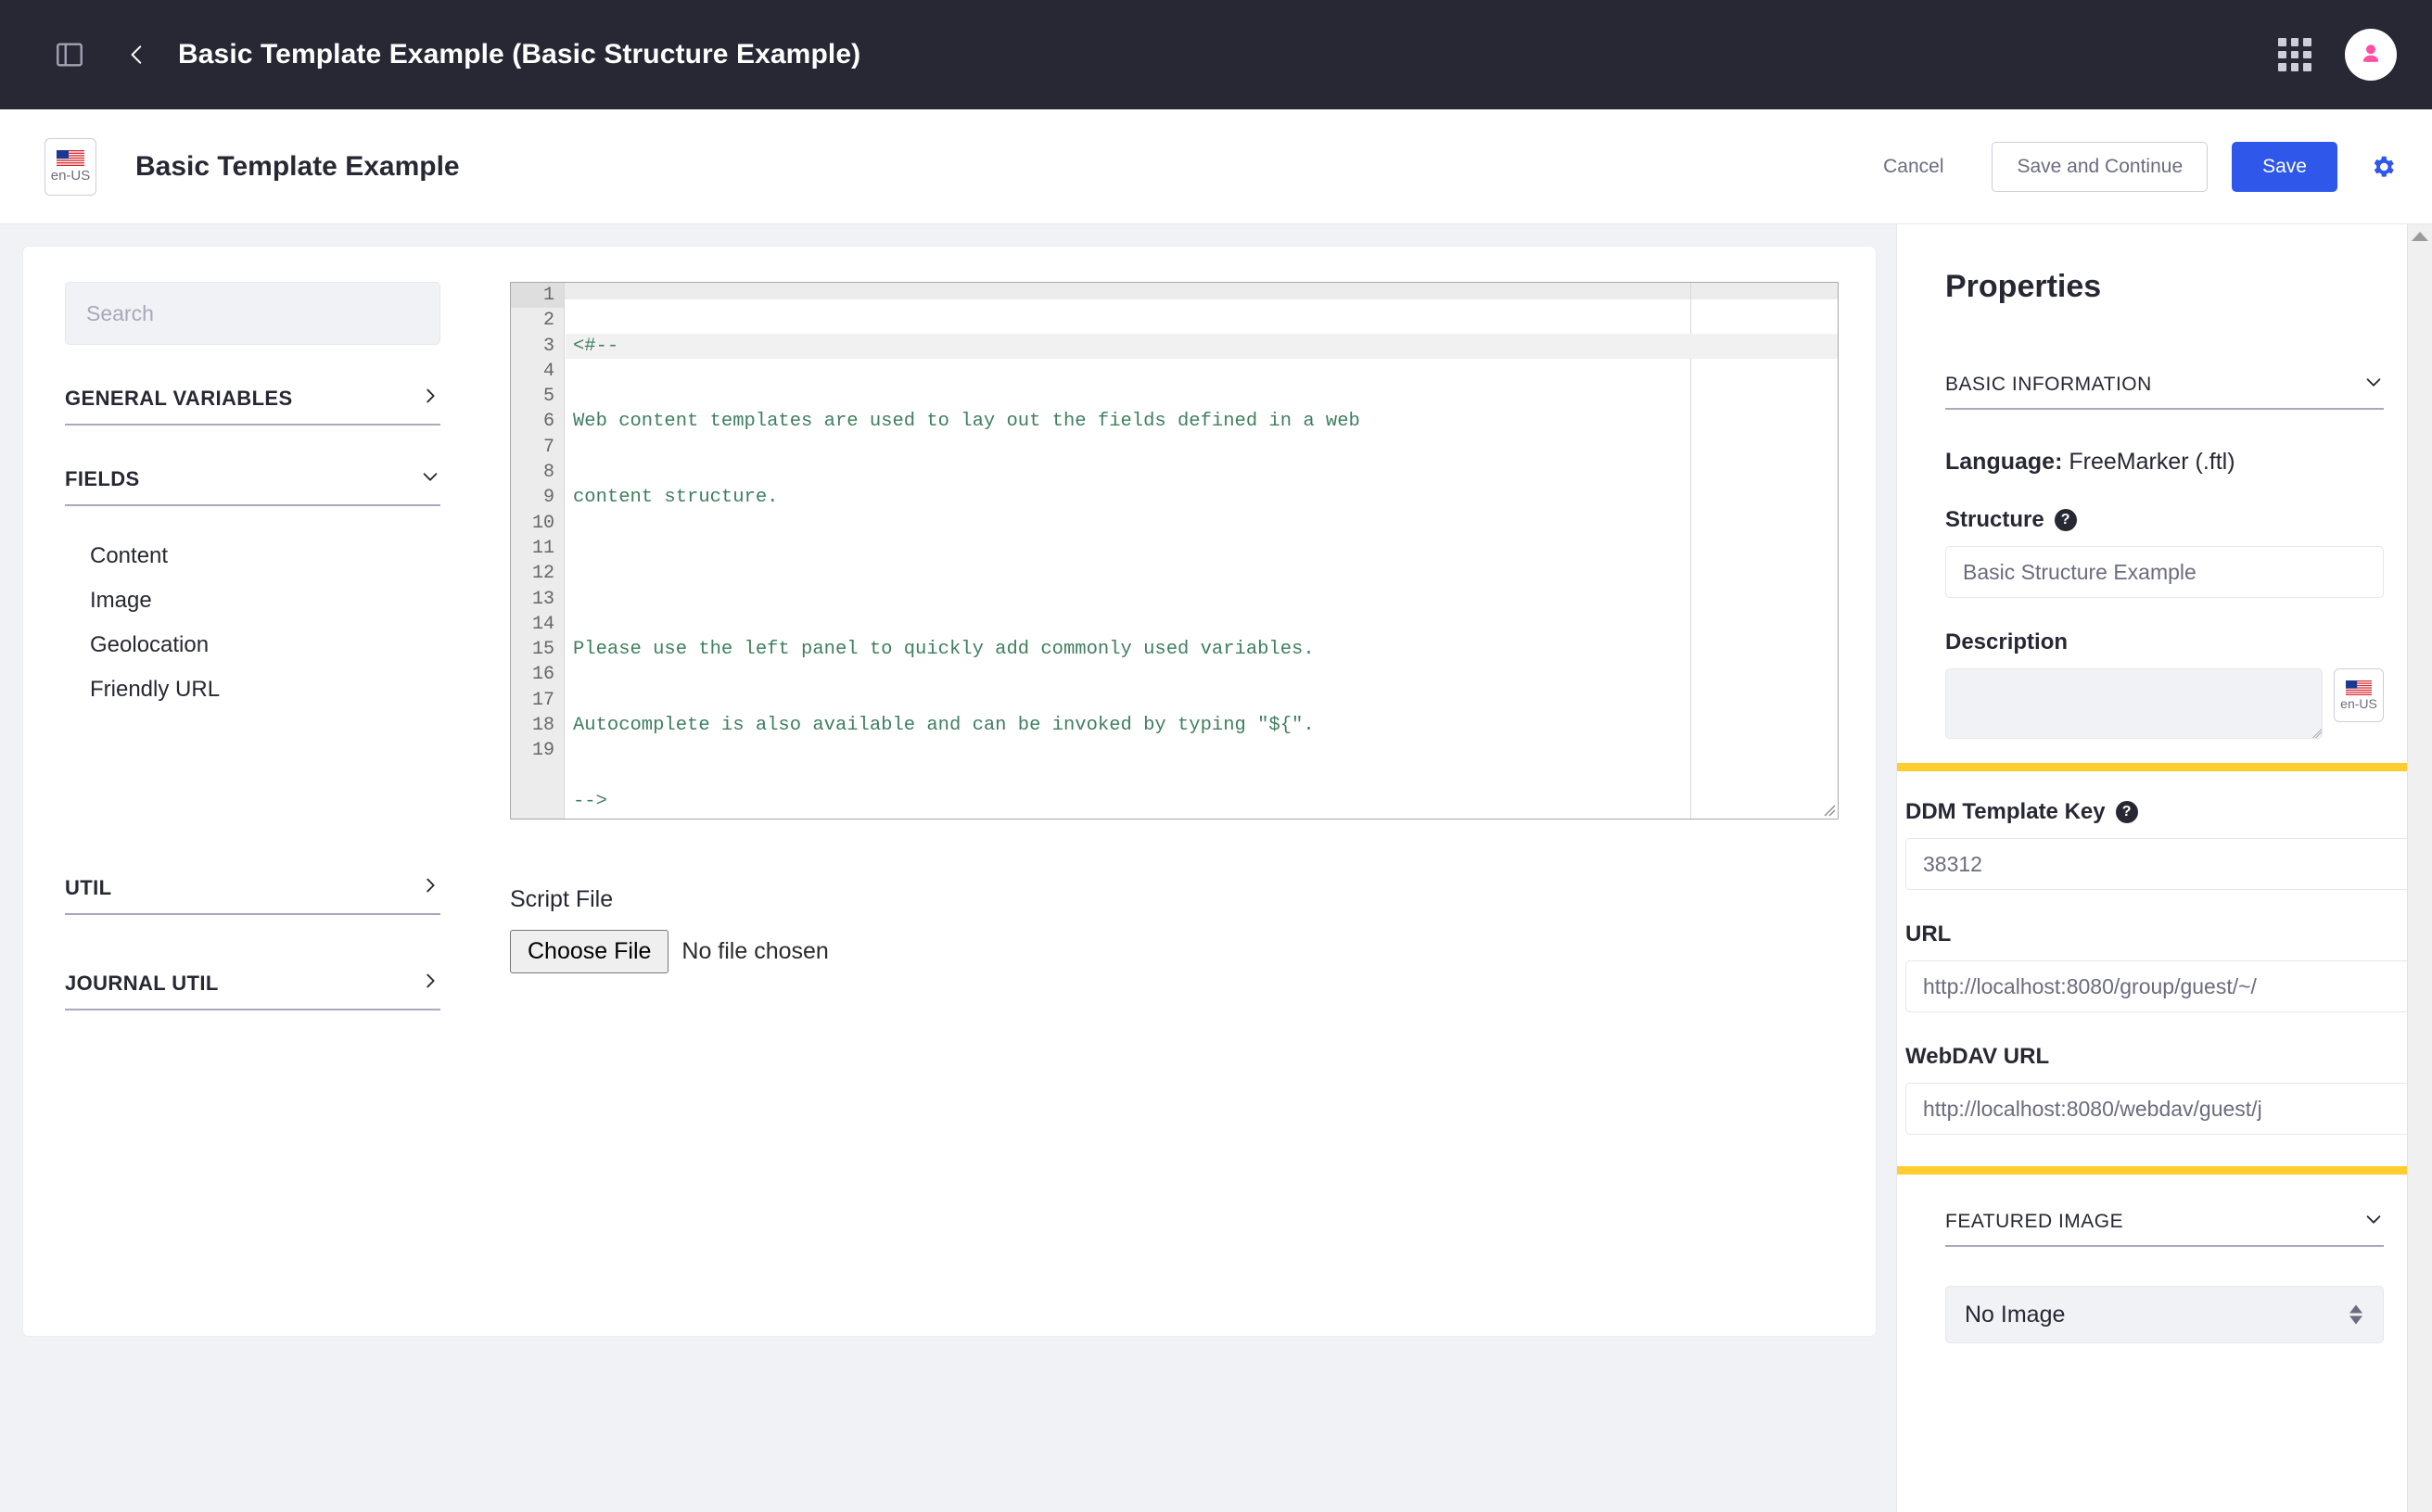 Image resolution: width=2432 pixels, height=1512 pixels. I want to click on script-file-field: Script File Choose File No file chosen, so click(1174, 929).